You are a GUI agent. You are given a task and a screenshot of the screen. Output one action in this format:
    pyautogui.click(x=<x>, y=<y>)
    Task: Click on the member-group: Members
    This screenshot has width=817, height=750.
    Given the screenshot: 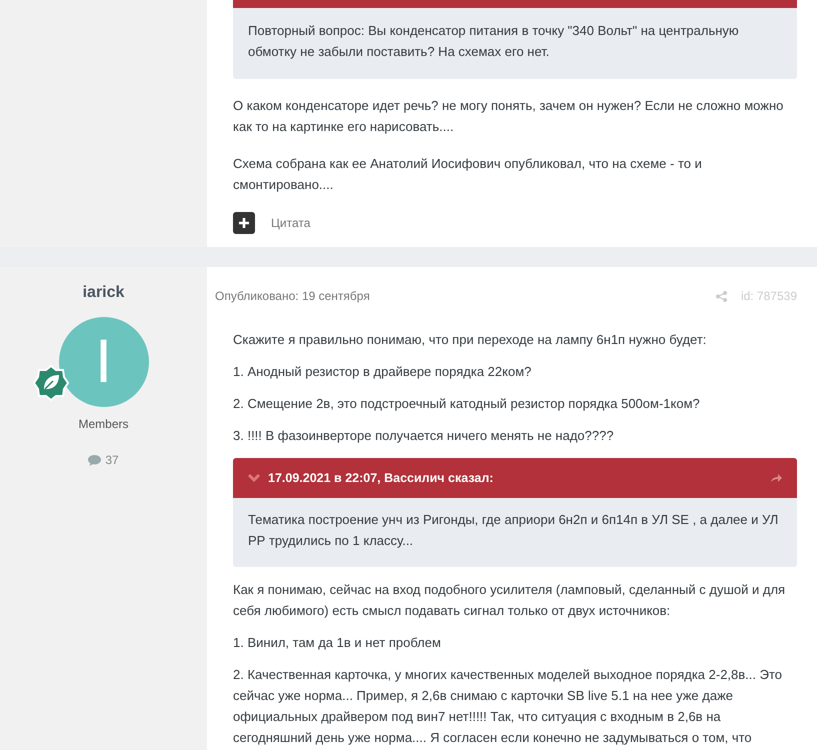 What is the action you would take?
    pyautogui.click(x=103, y=424)
    